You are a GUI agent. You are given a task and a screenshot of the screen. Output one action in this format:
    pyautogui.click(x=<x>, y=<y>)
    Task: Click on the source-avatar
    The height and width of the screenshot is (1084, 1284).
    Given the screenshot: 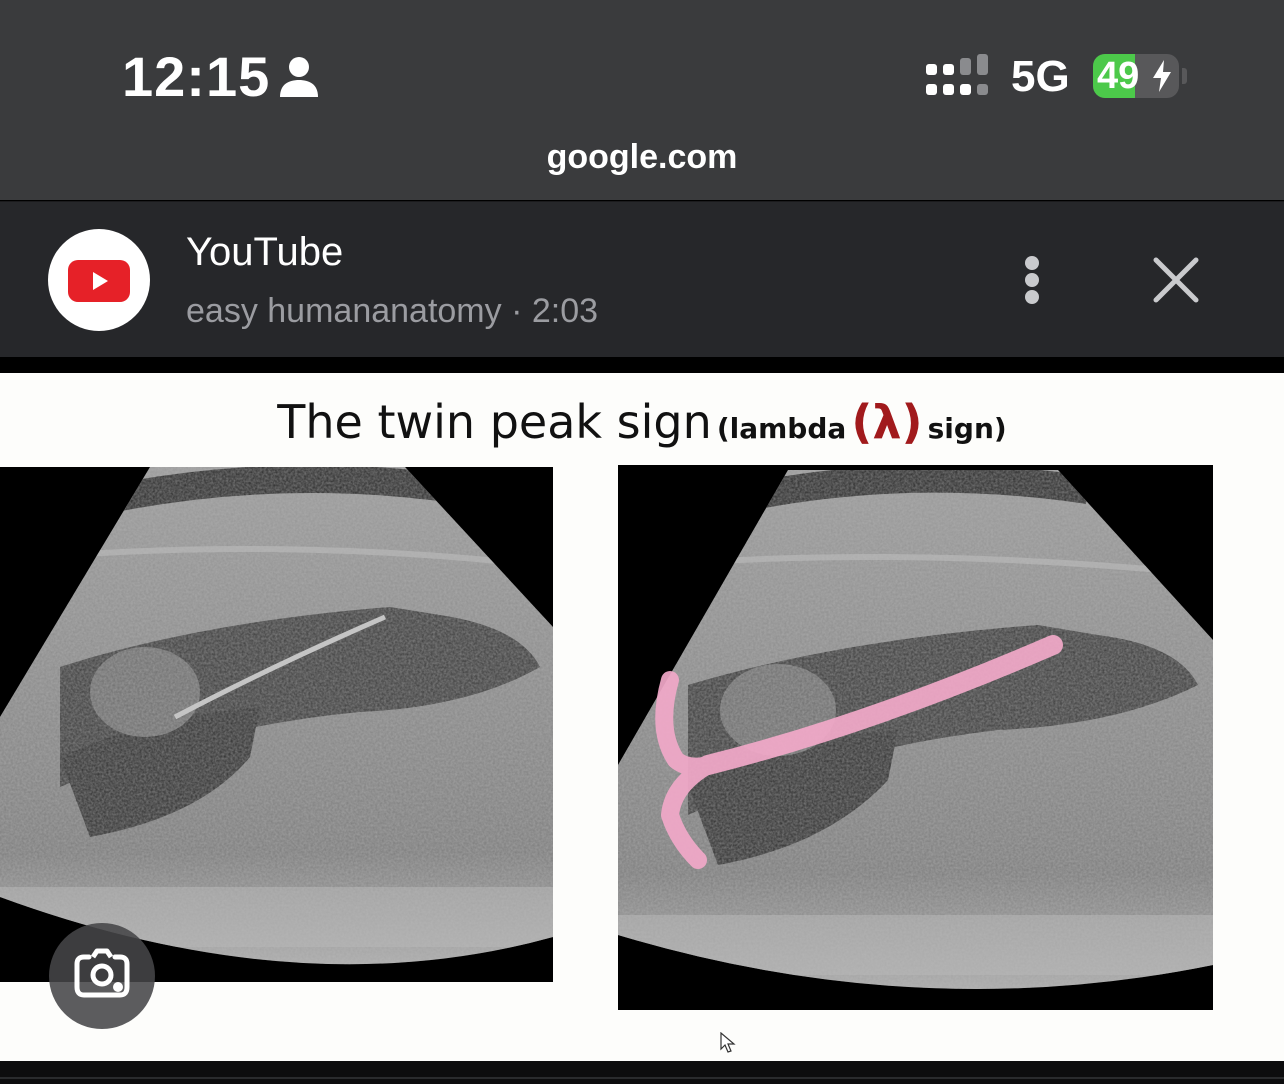 What is the action you would take?
    pyautogui.click(x=99, y=280)
    